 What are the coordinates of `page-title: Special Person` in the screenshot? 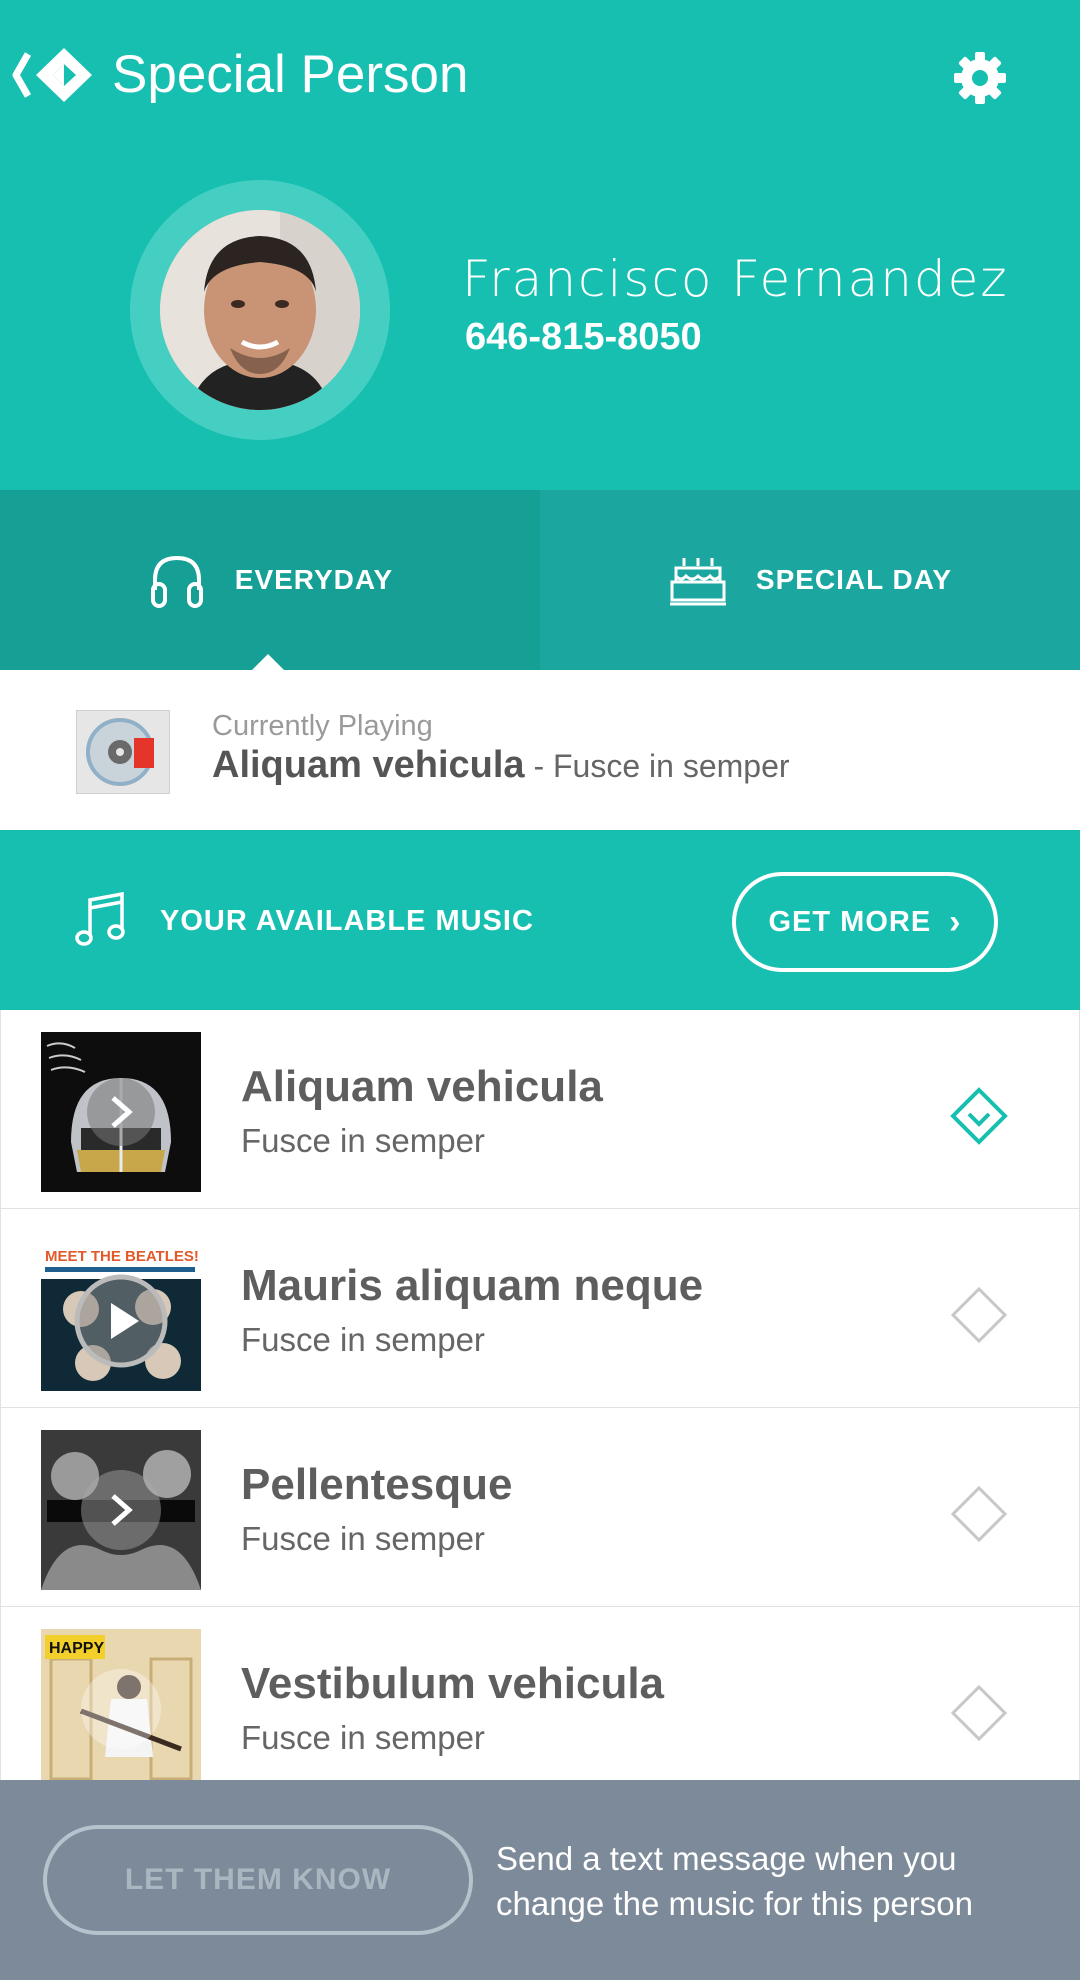 It's located at (290, 74).